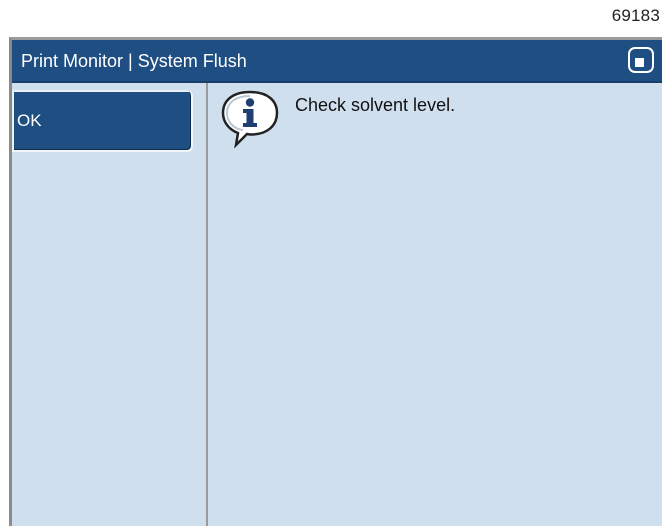 The height and width of the screenshot is (526, 662). I want to click on info-icon, so click(250, 119).